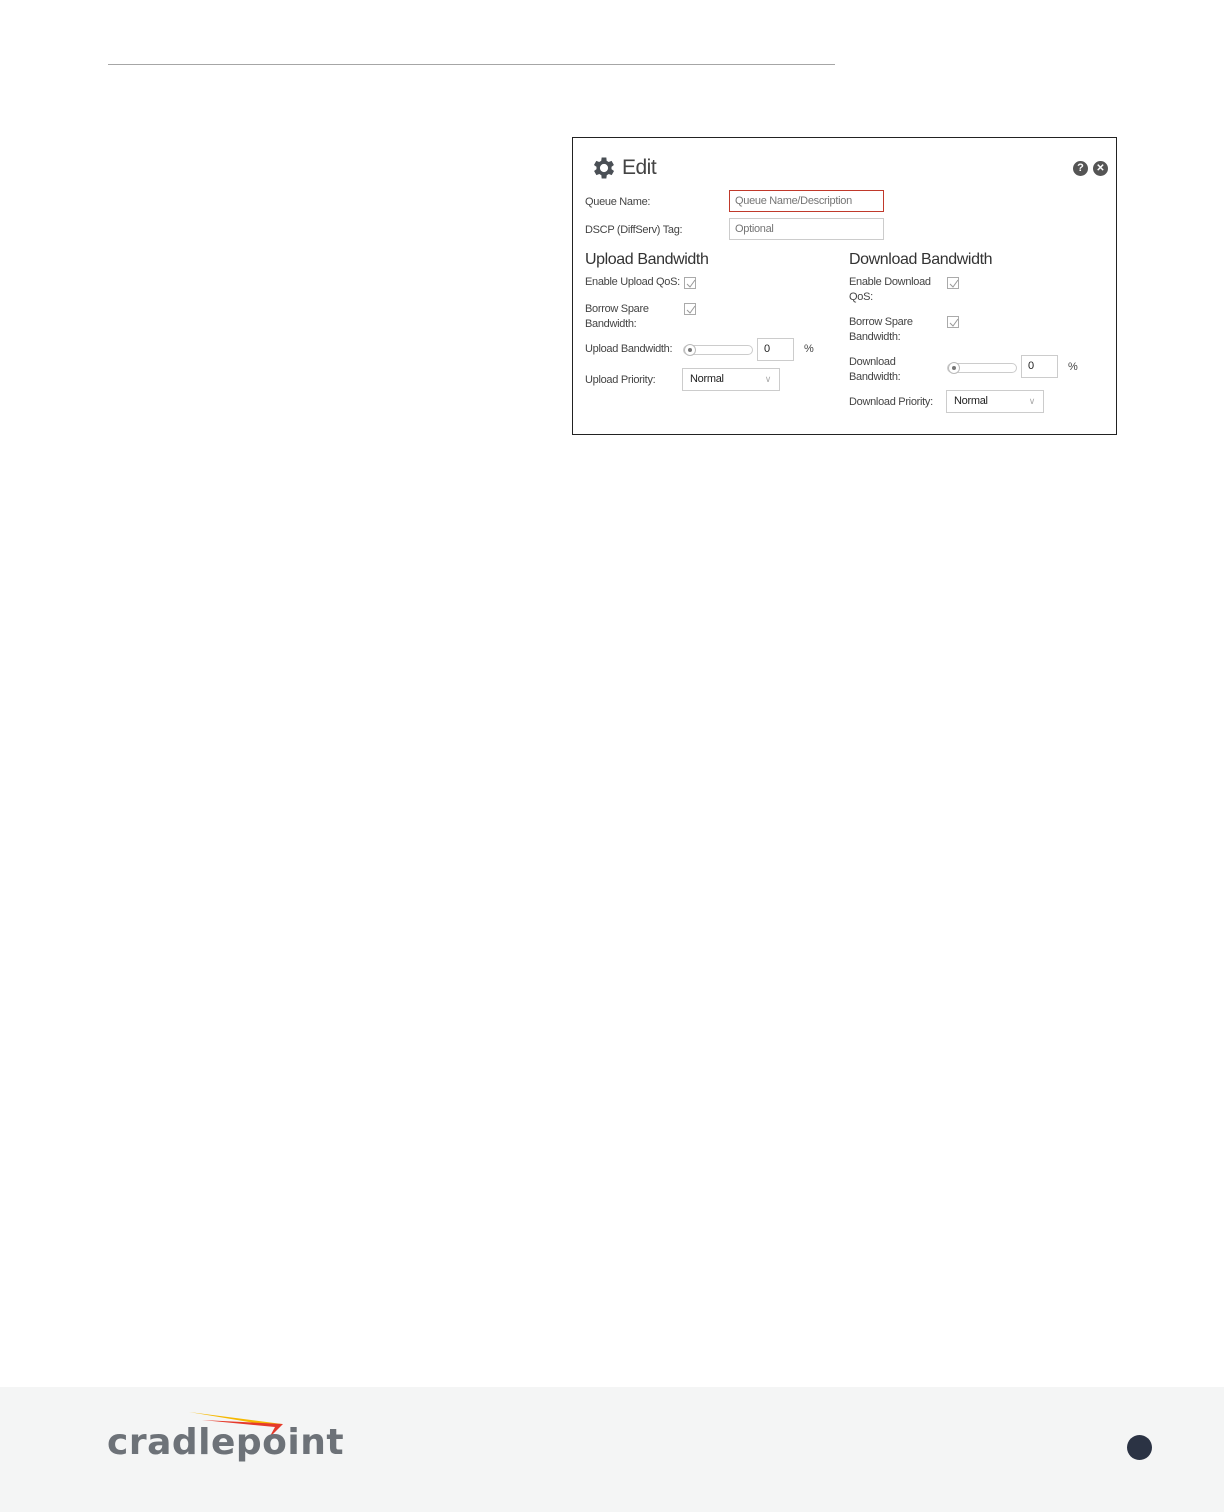 The image size is (1224, 1512). What do you see at coordinates (775, 349) in the screenshot?
I see `upload-bandwidth-input: 0` at bounding box center [775, 349].